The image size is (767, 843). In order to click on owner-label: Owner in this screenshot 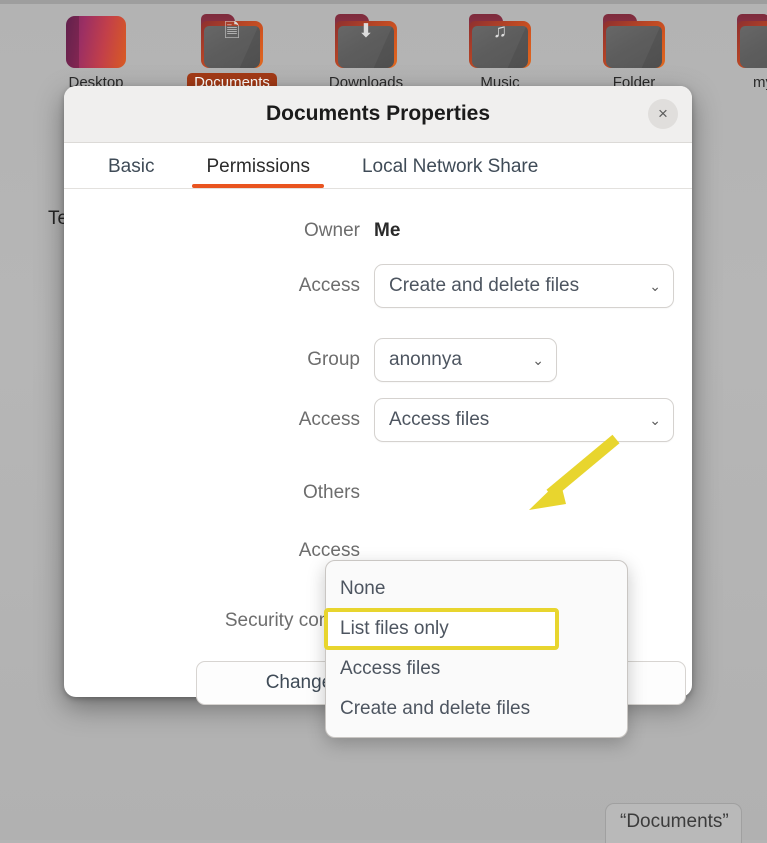, I will do `click(332, 230)`.